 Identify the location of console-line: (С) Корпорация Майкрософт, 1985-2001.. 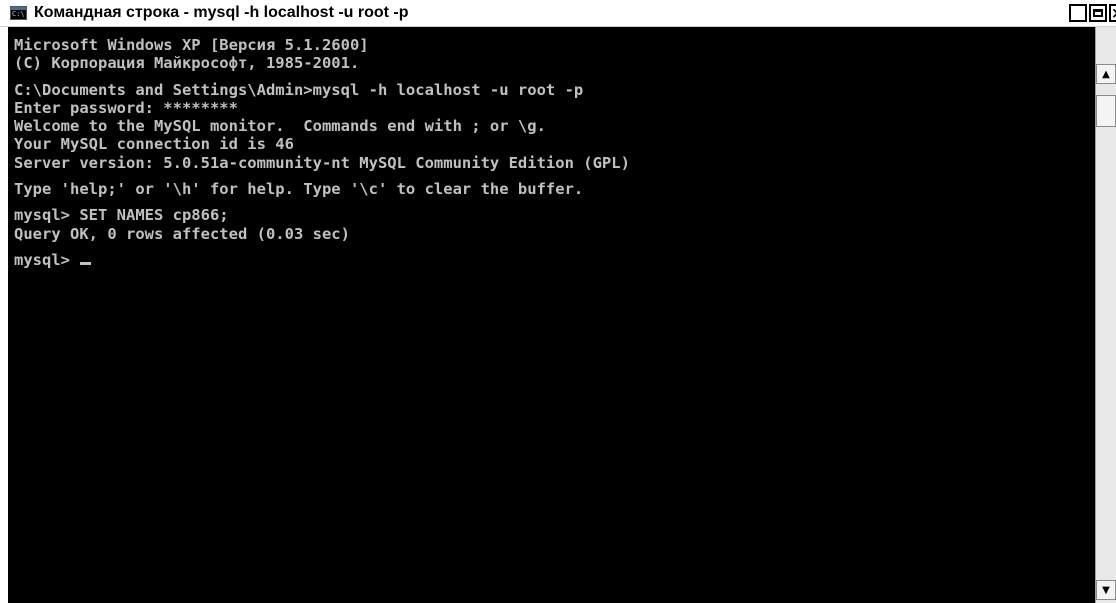
(554, 63).